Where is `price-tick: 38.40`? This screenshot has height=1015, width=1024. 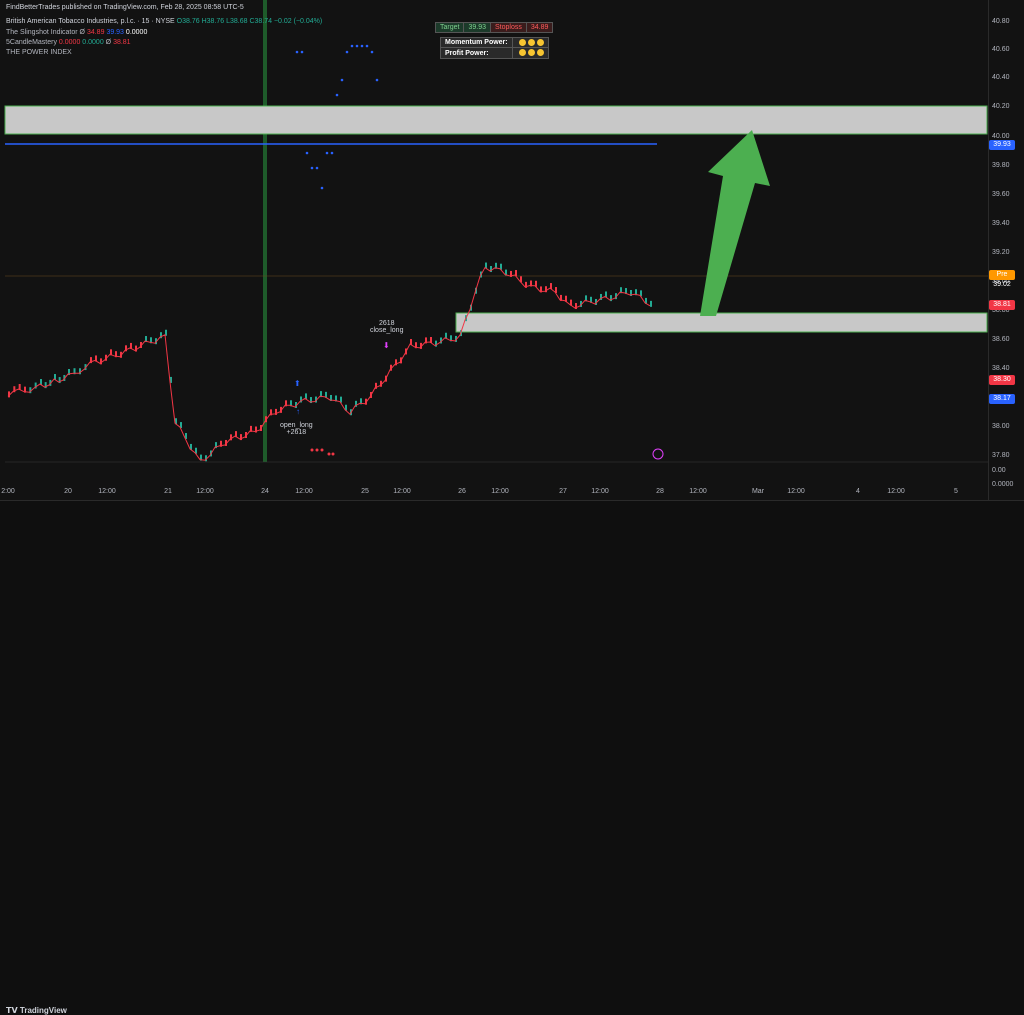 price-tick: 38.40 is located at coordinates (1001, 368).